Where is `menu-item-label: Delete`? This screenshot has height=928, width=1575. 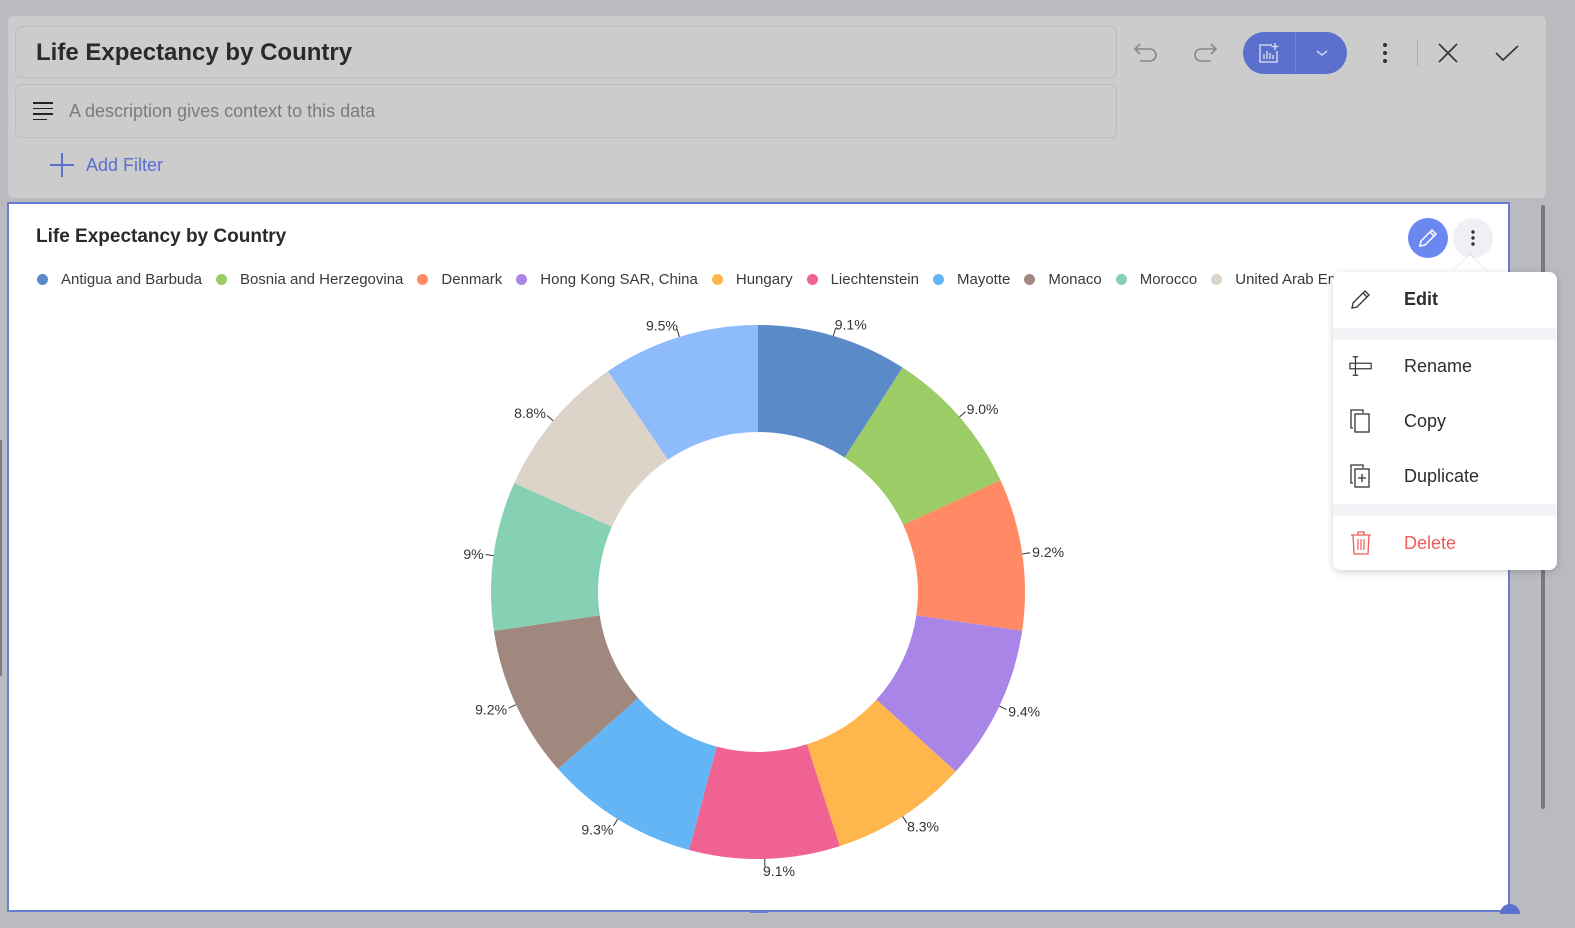 menu-item-label: Delete is located at coordinates (1430, 542).